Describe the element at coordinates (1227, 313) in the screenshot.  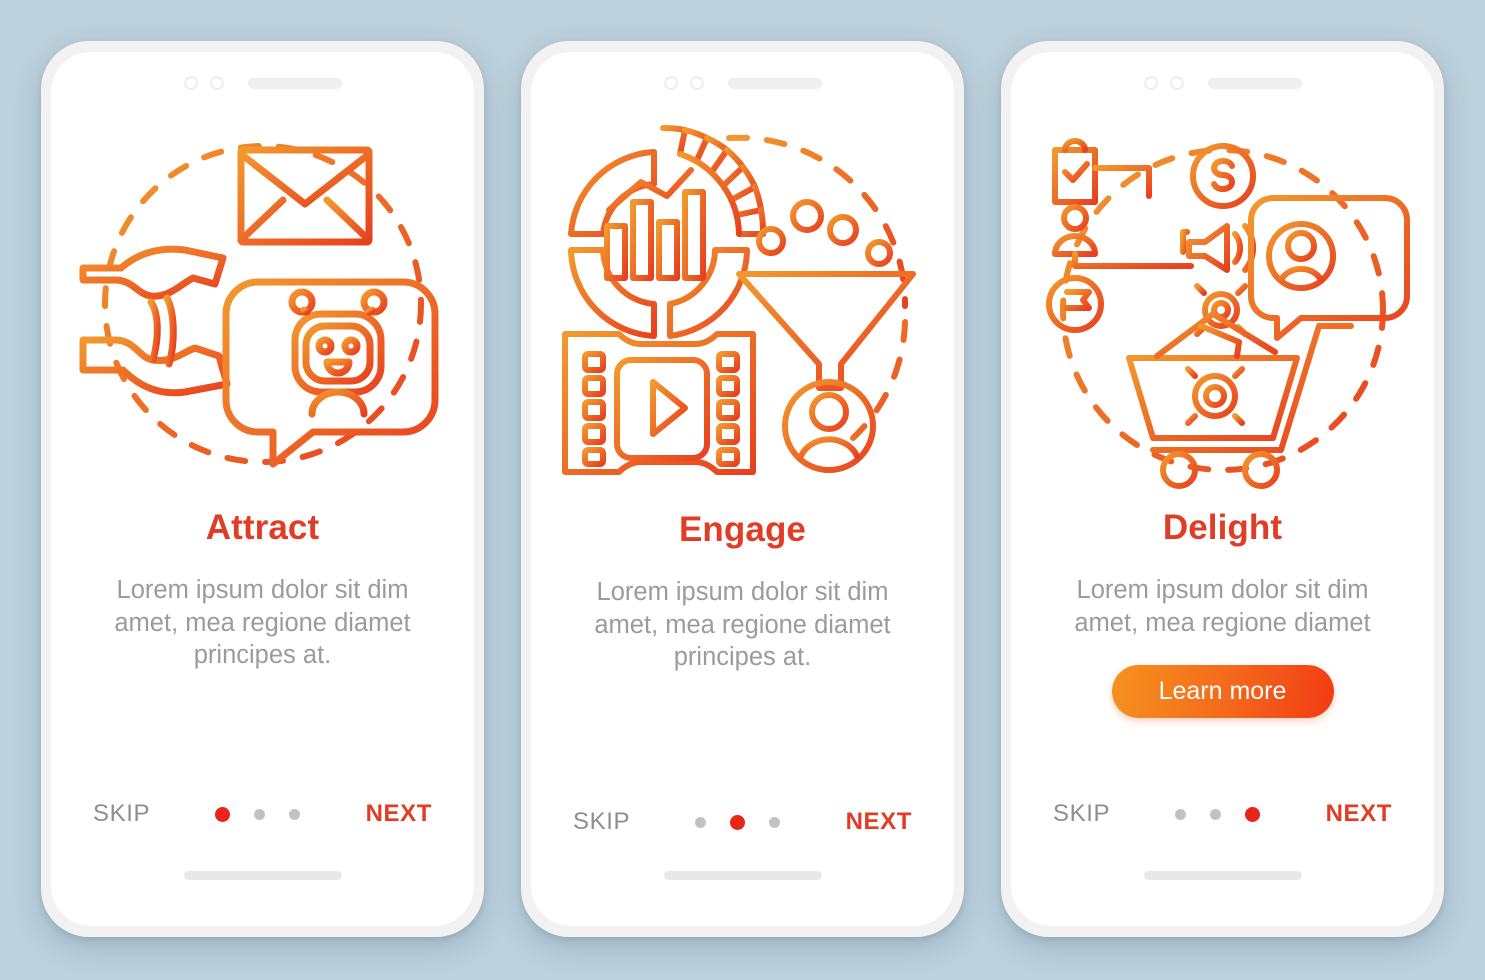
I see `cart-chat-workflow-illustration` at that location.